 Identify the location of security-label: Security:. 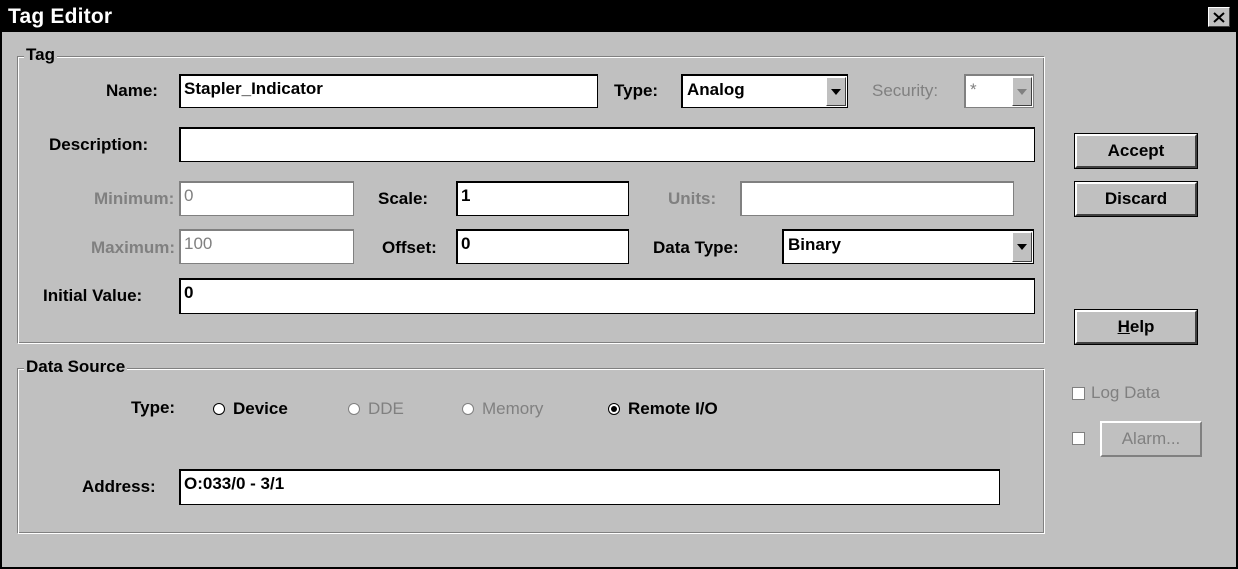
(905, 90).